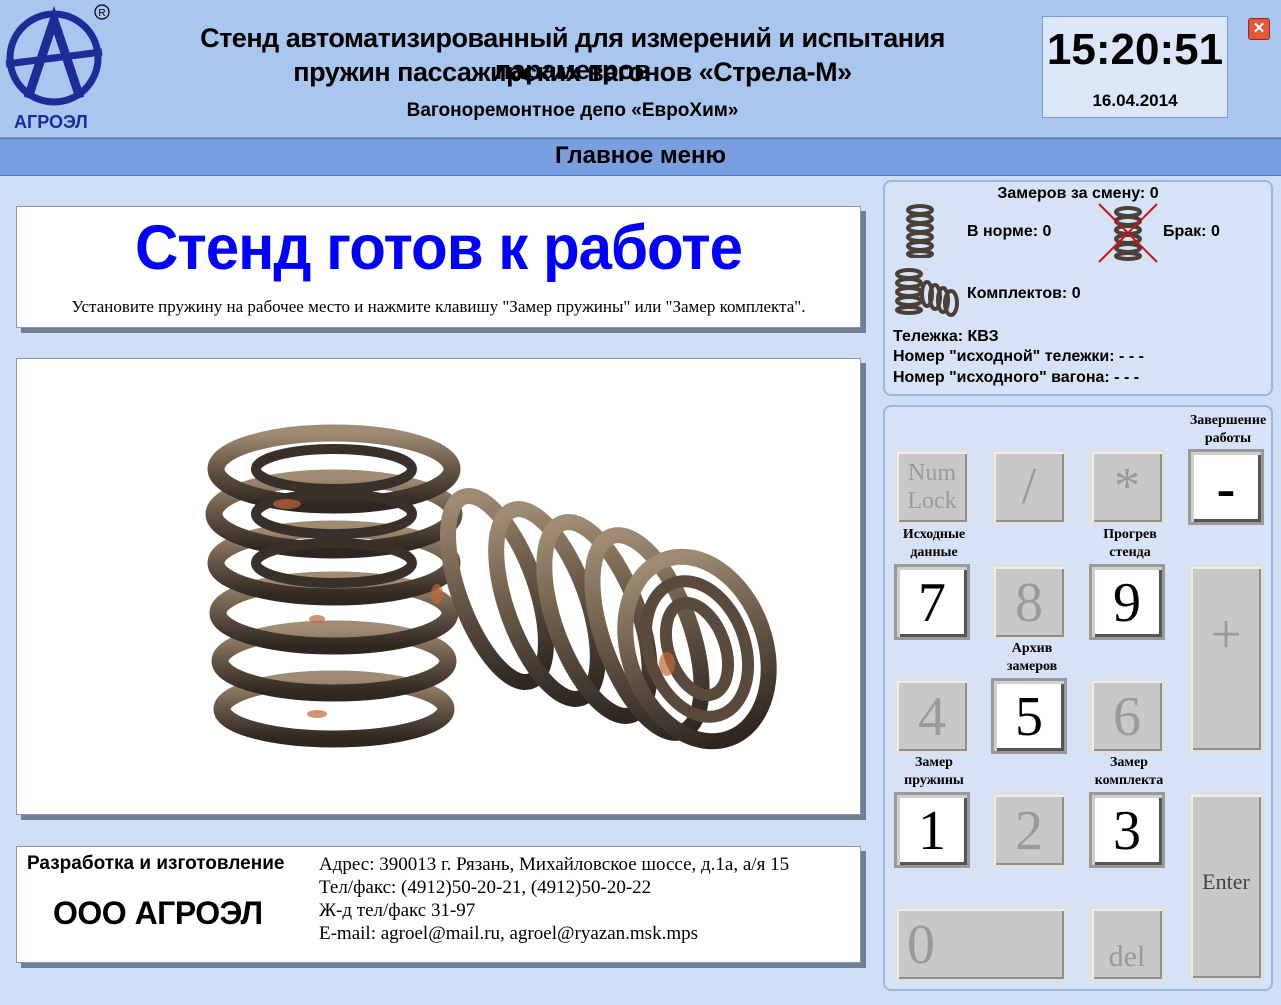  What do you see at coordinates (934, 771) in the screenshot?
I see `spring-measure-label: Замер пружины` at bounding box center [934, 771].